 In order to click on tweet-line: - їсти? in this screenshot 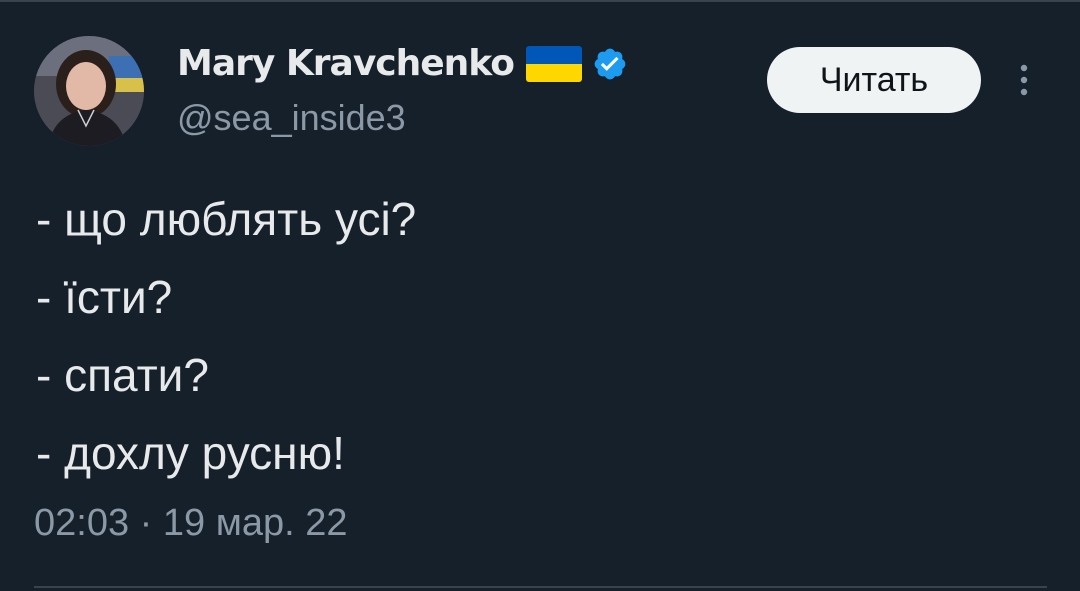, I will do `click(104, 297)`.